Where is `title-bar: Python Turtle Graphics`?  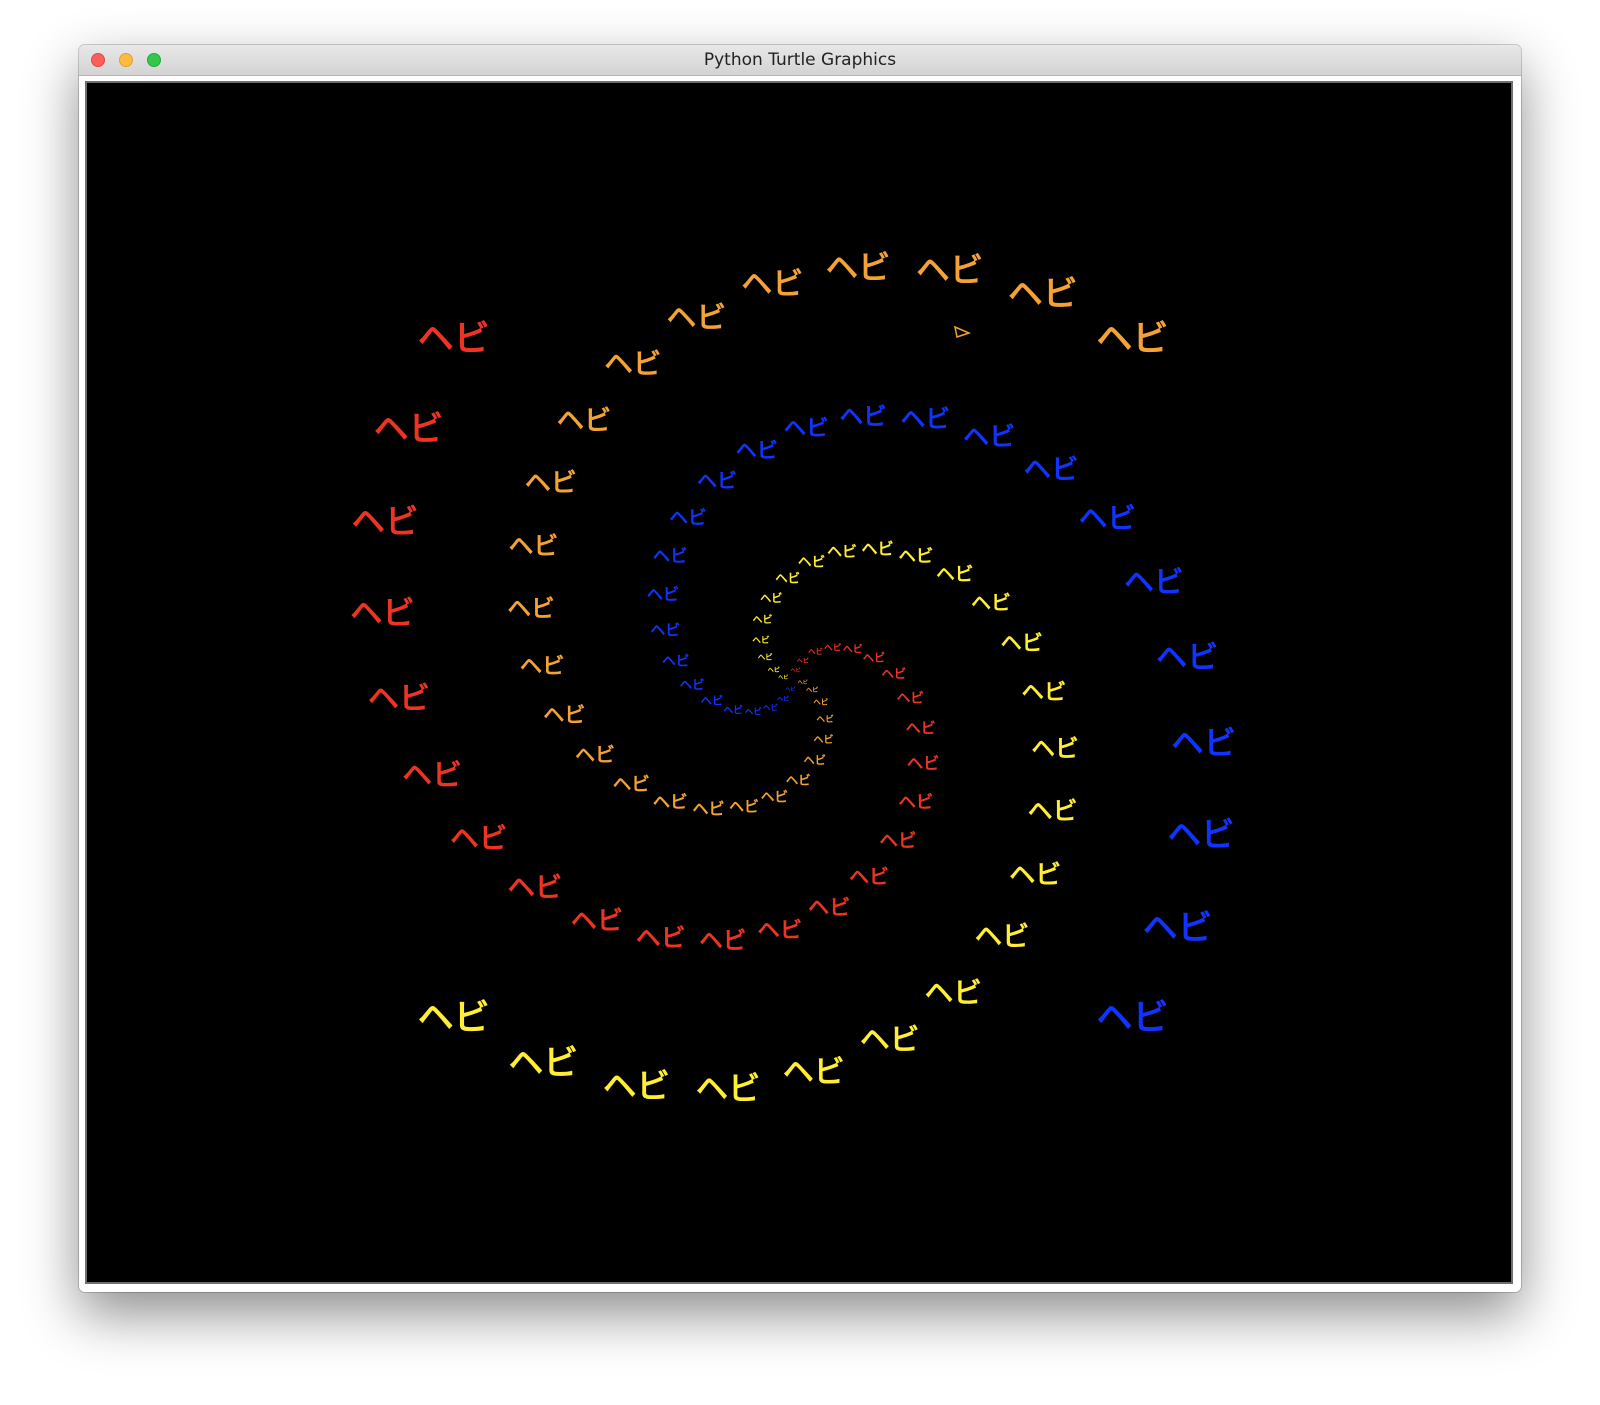
title-bar: Python Turtle Graphics is located at coordinates (800, 60).